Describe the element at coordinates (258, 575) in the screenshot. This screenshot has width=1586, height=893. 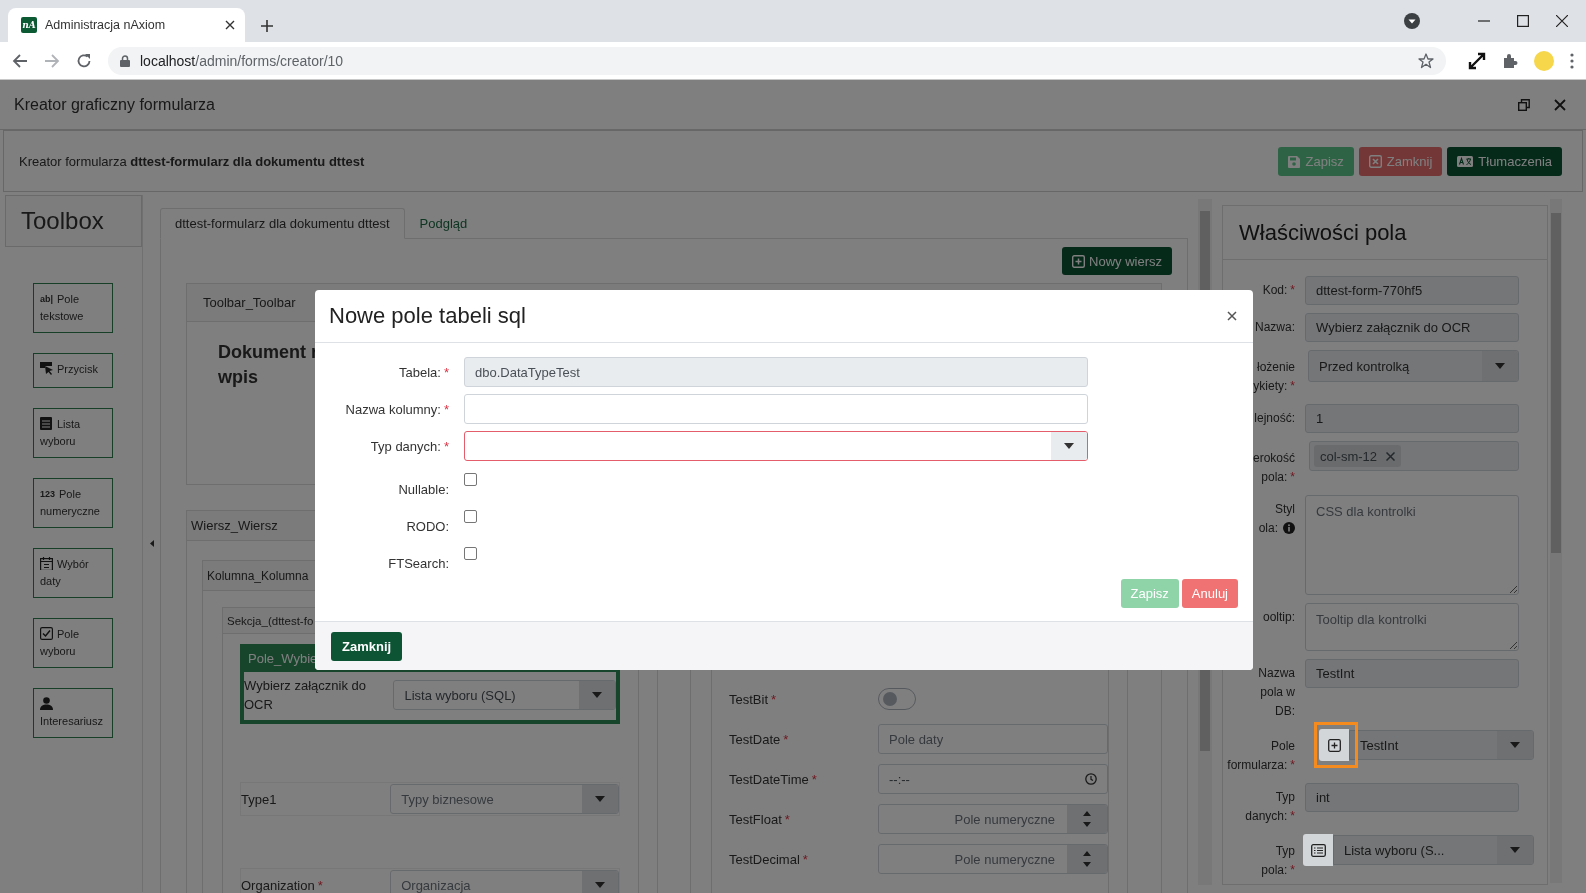
I see `card-title: Kolumna_Kolumna` at that location.